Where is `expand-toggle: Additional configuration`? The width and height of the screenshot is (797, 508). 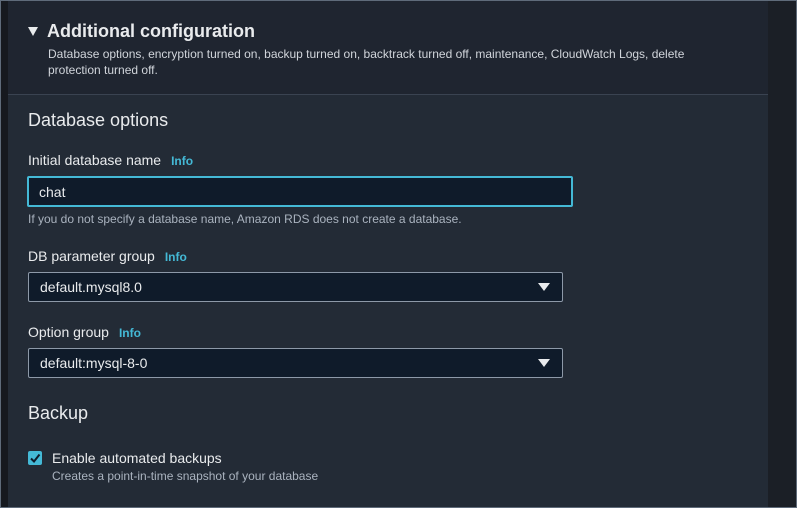
expand-toggle: Additional configuration is located at coordinates (141, 31).